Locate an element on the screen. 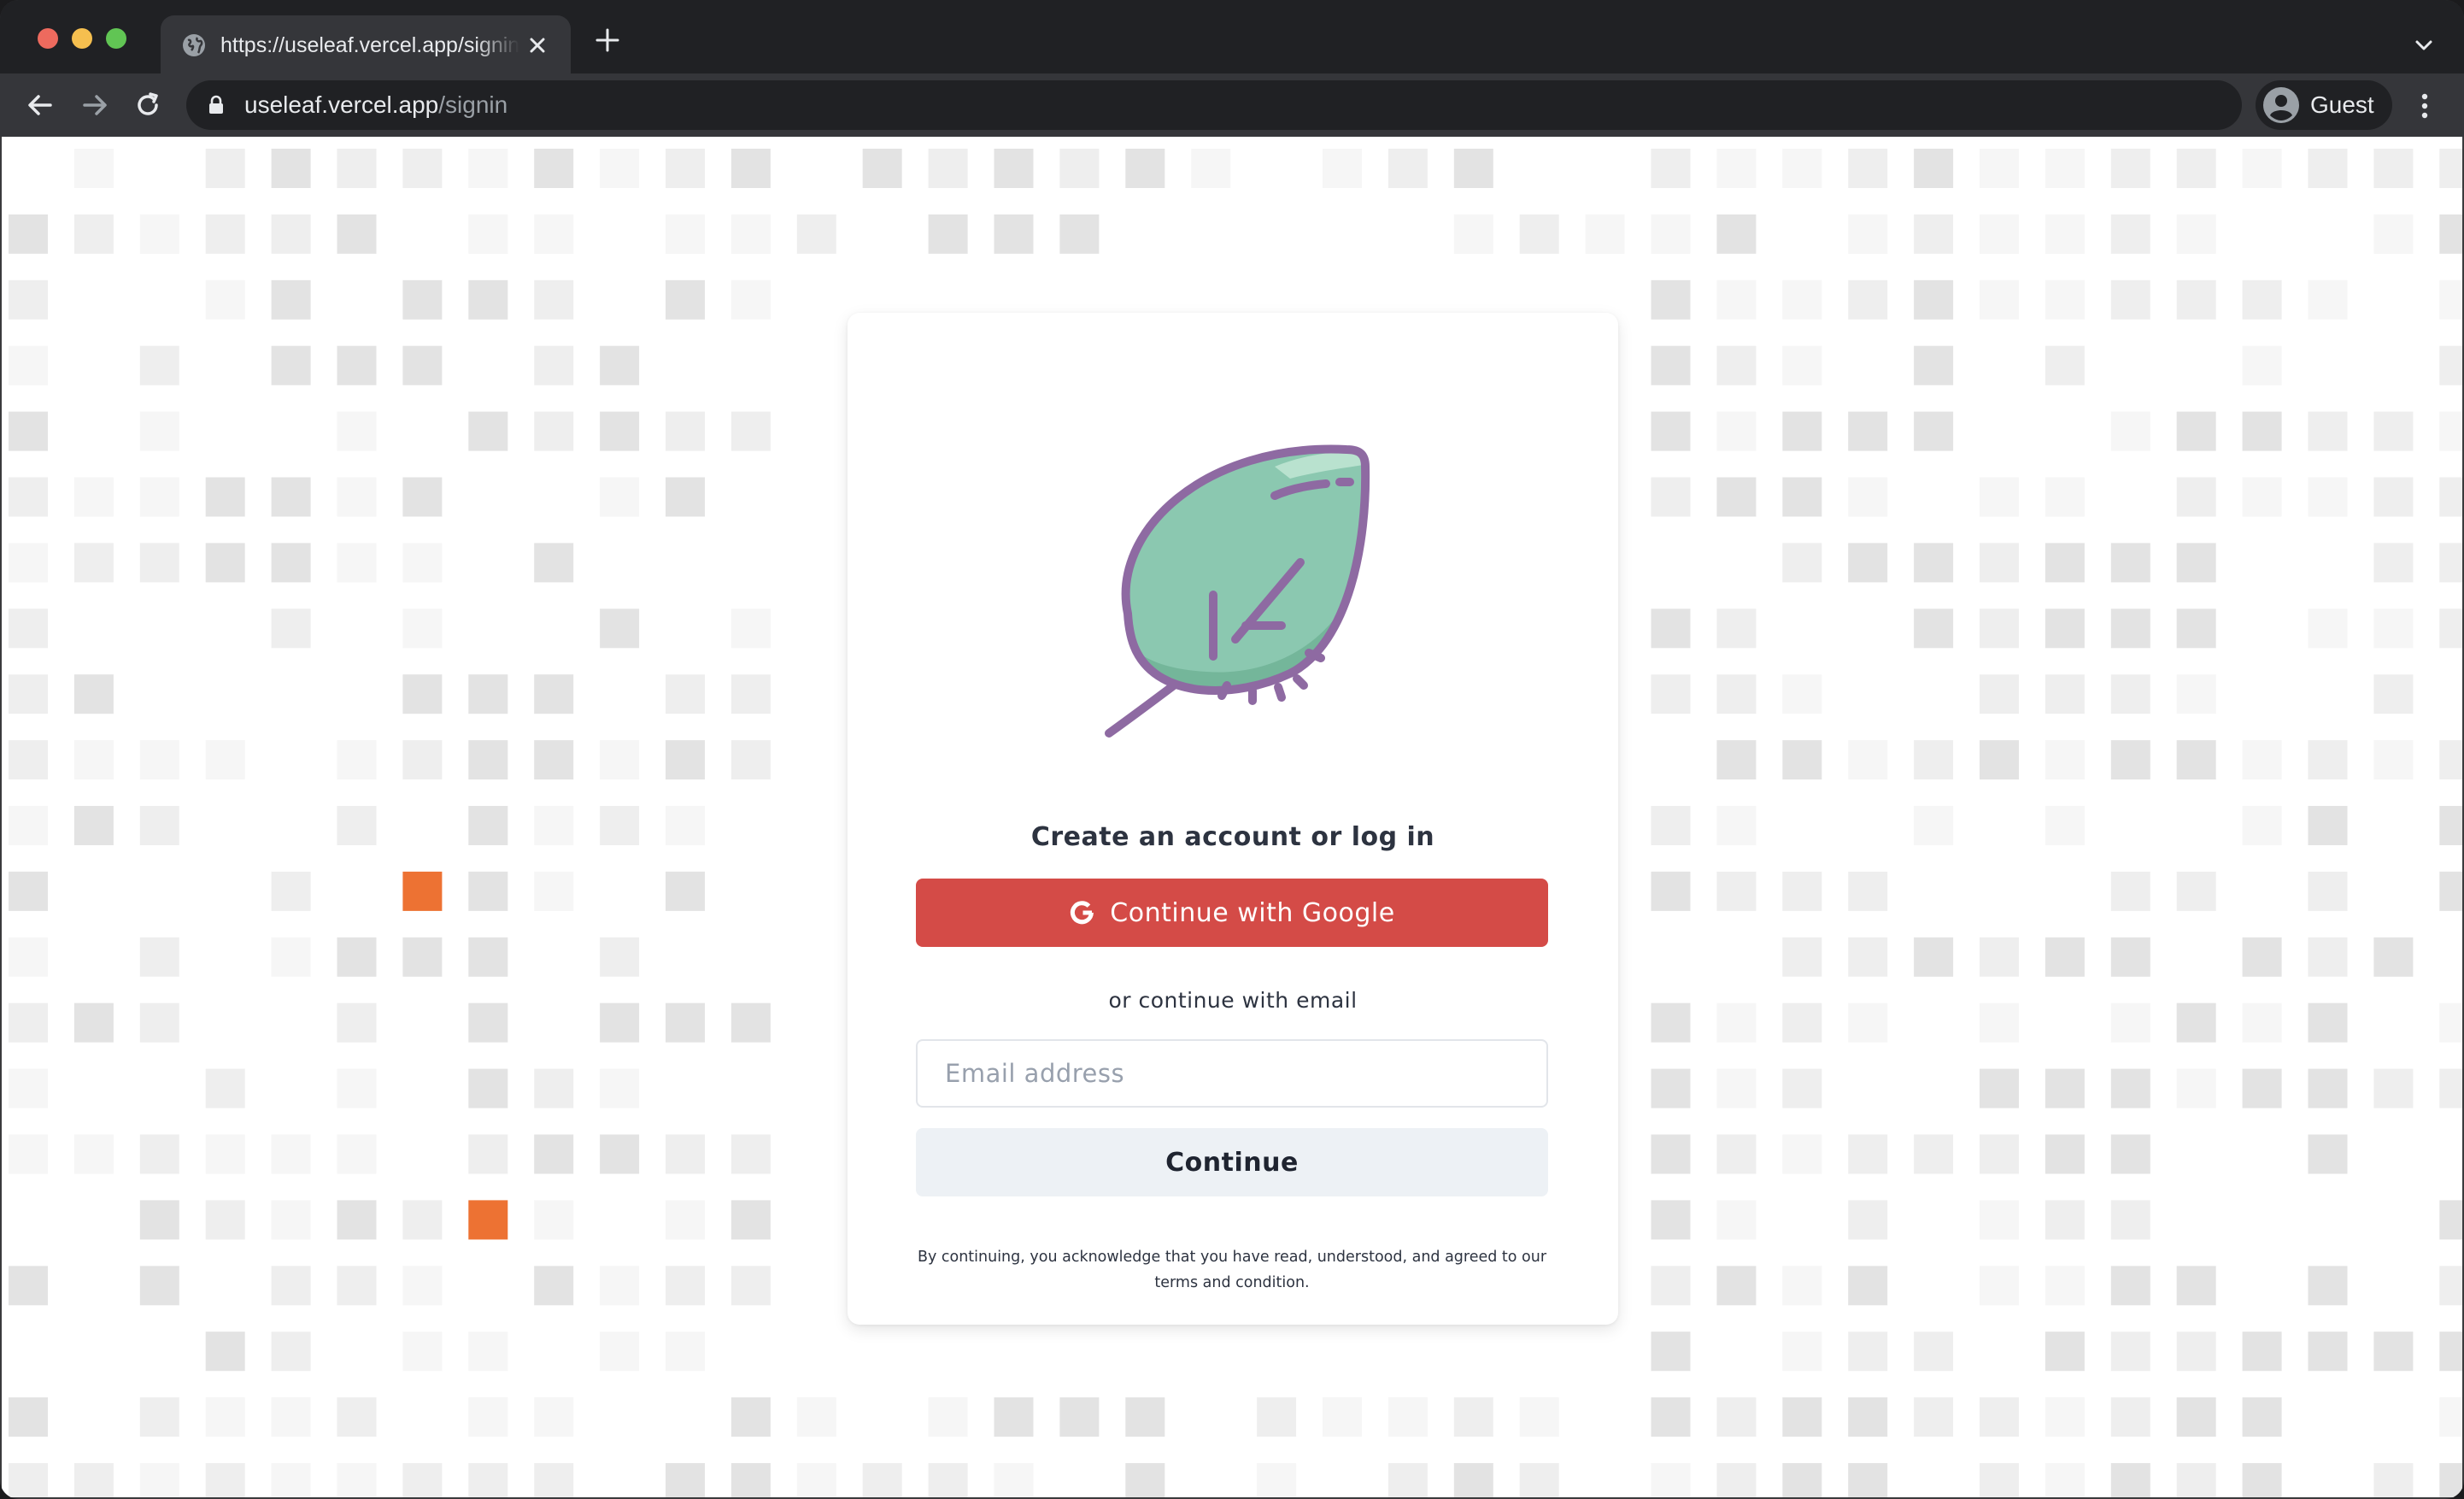  email-field is located at coordinates (1232, 1073).